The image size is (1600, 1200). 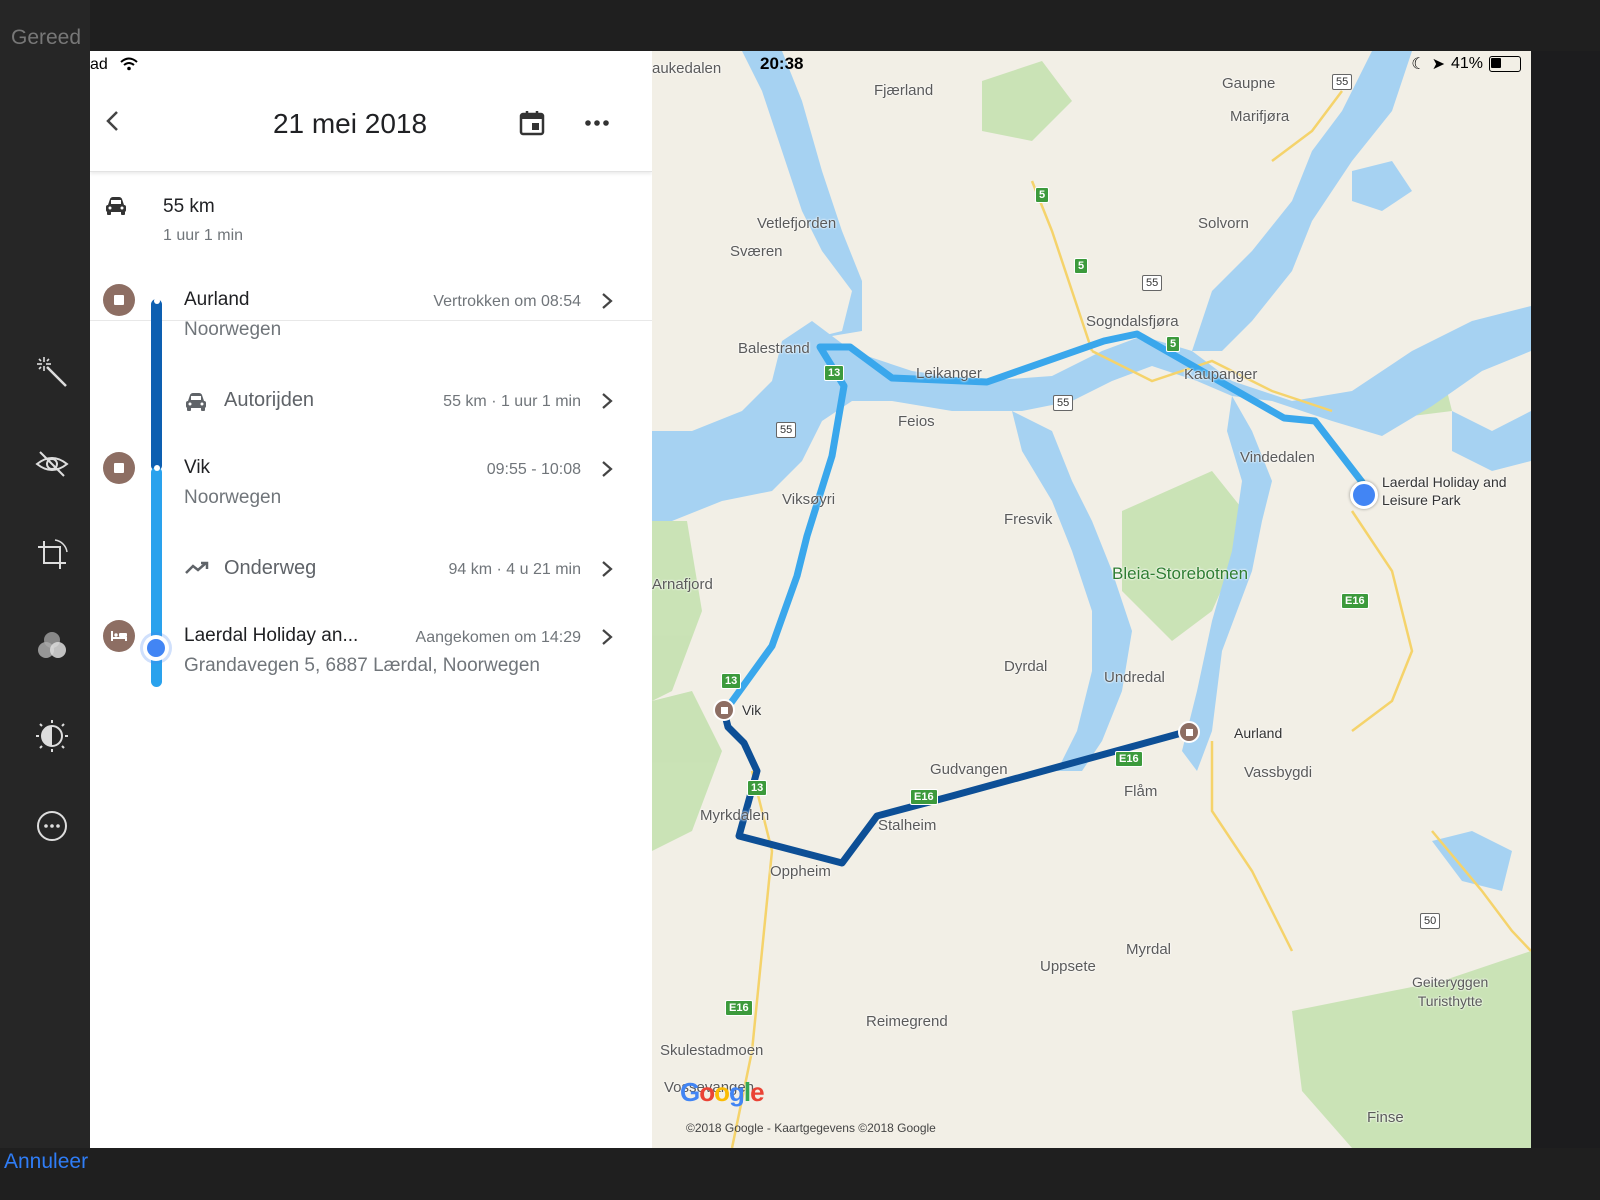 I want to click on editor-top-bar, so click(x=800, y=25).